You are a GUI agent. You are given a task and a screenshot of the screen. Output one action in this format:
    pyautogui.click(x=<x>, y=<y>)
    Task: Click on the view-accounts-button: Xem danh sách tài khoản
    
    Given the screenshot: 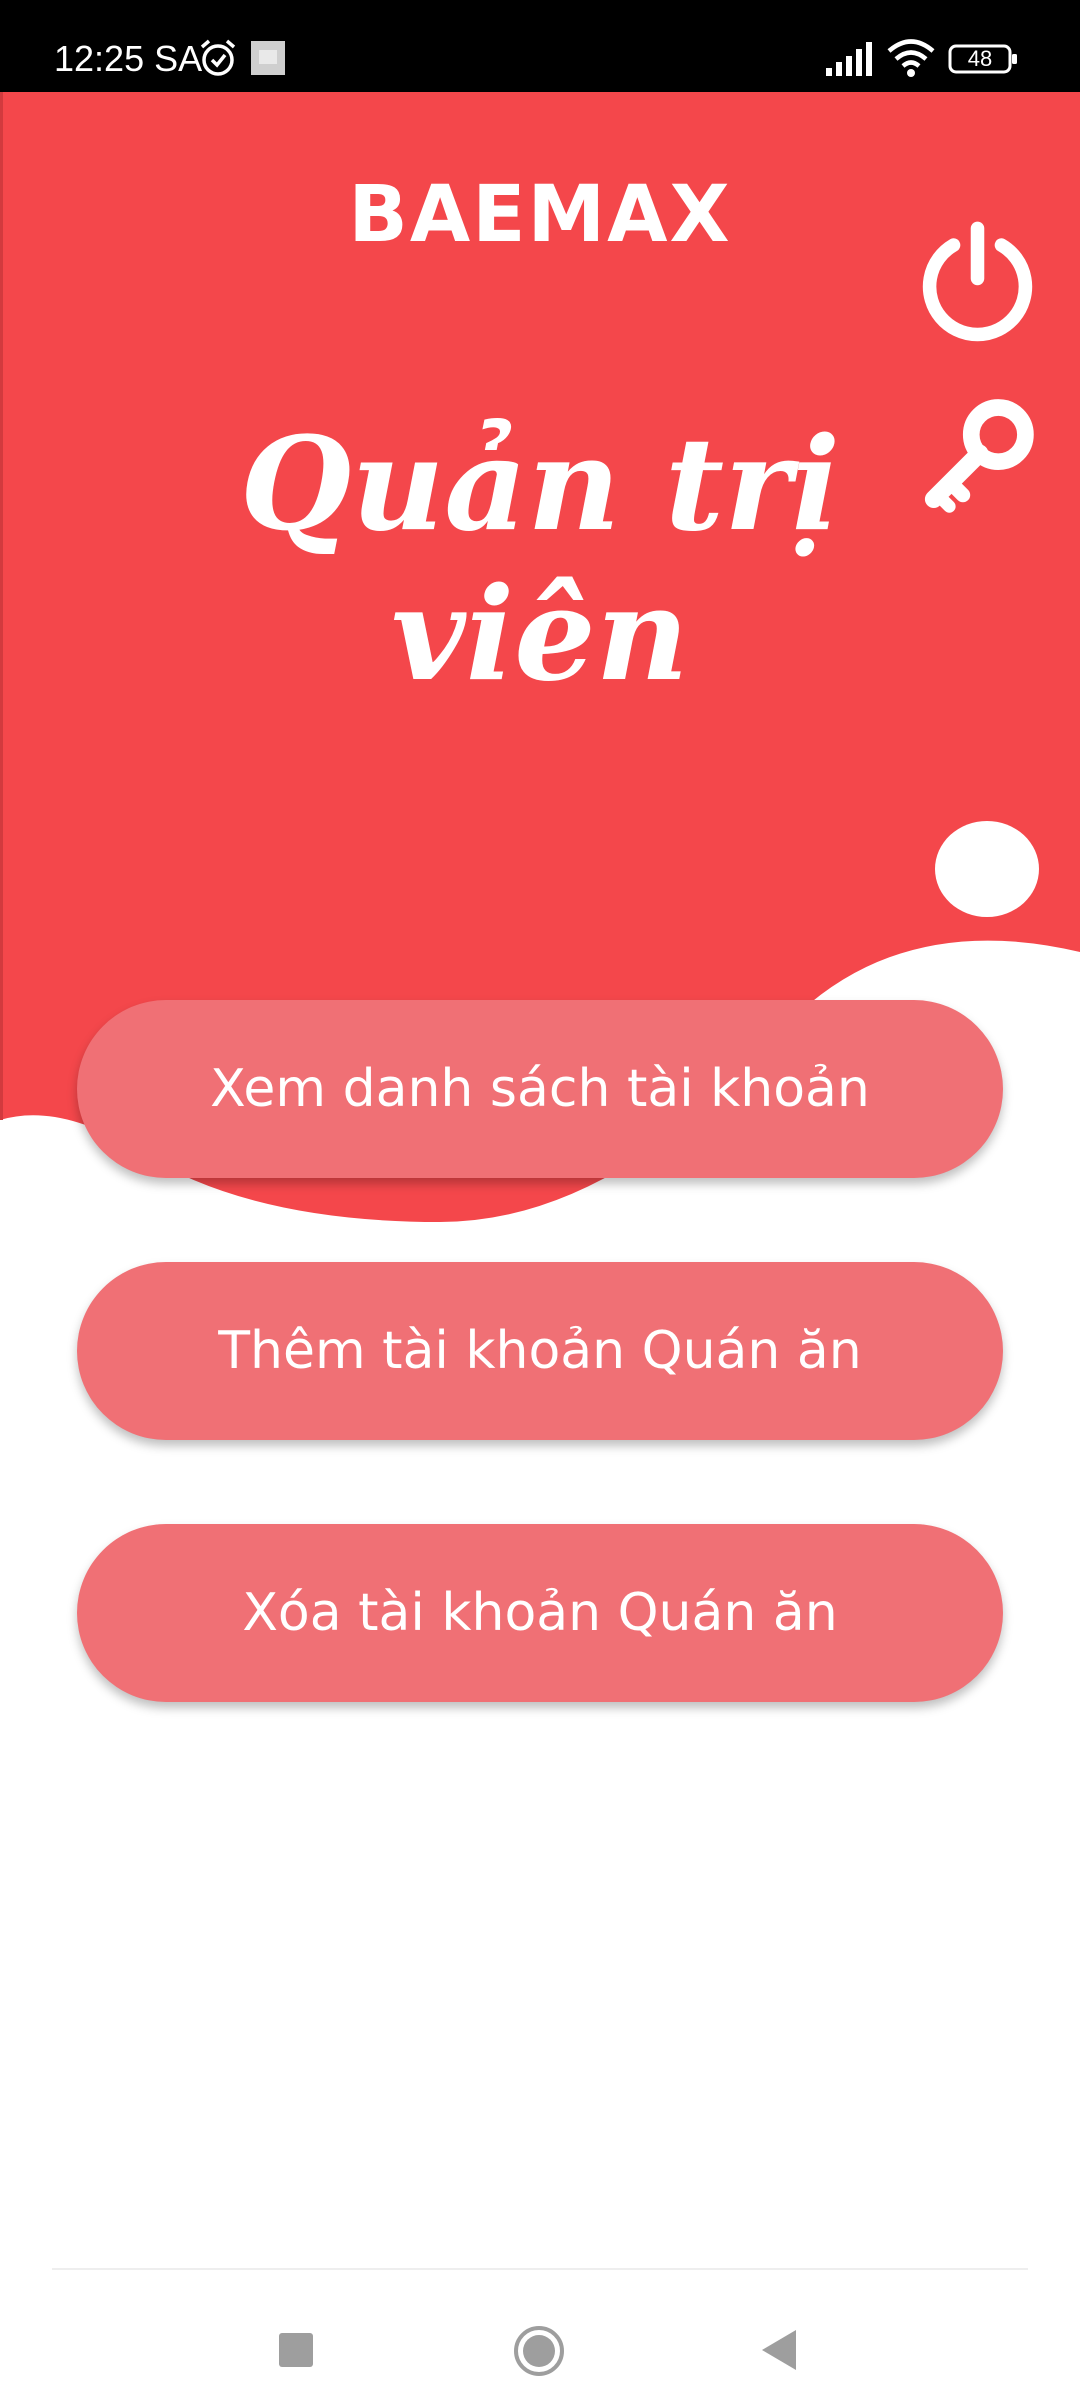 What is the action you would take?
    pyautogui.click(x=540, y=1089)
    